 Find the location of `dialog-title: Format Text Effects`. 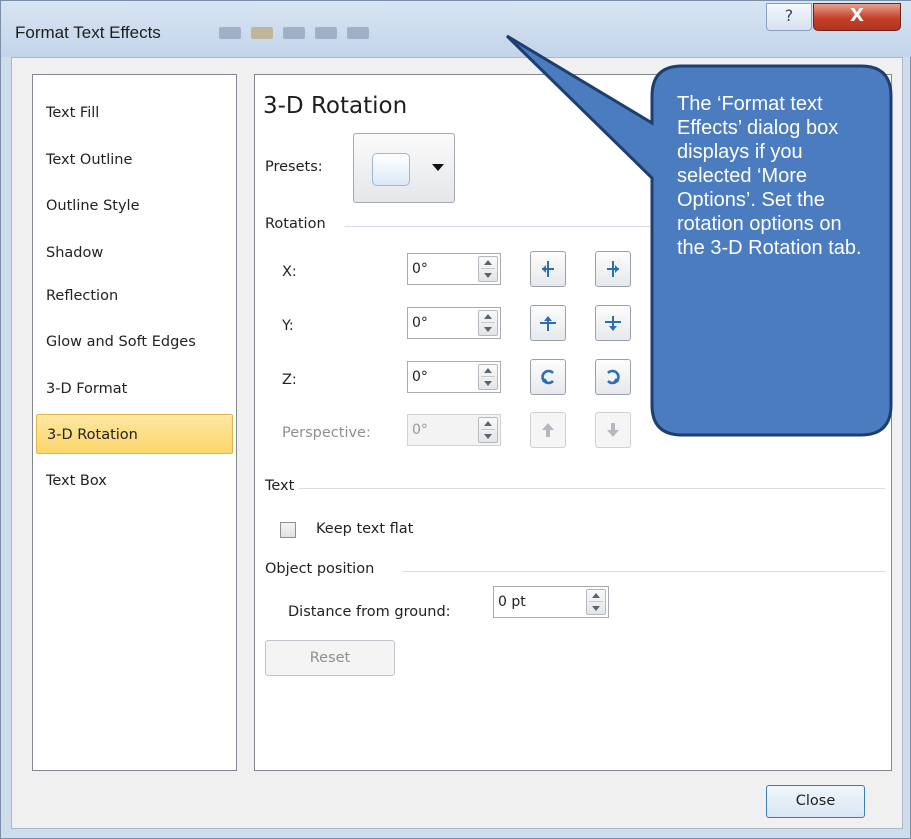

dialog-title: Format Text Effects is located at coordinates (88, 32).